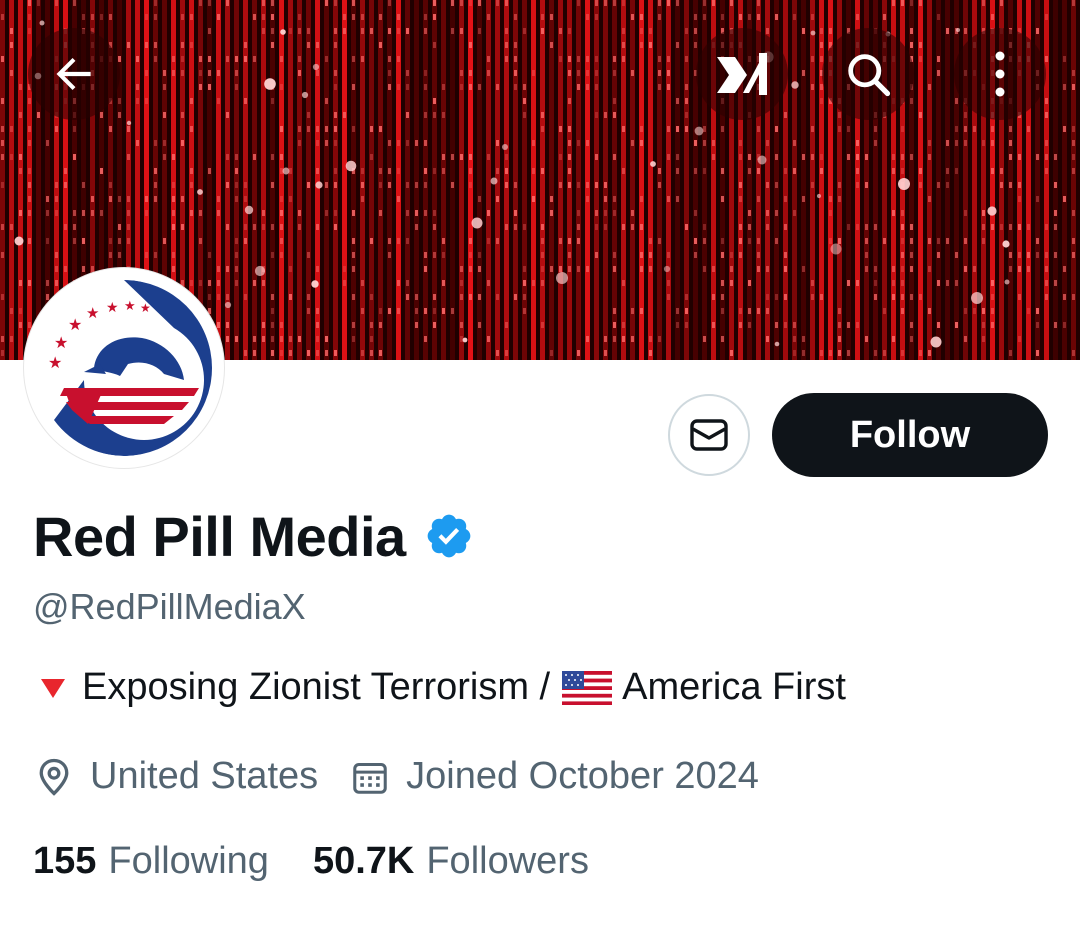 The height and width of the screenshot is (927, 1080). Describe the element at coordinates (734, 687) in the screenshot. I see `bio-text-part2: America First` at that location.